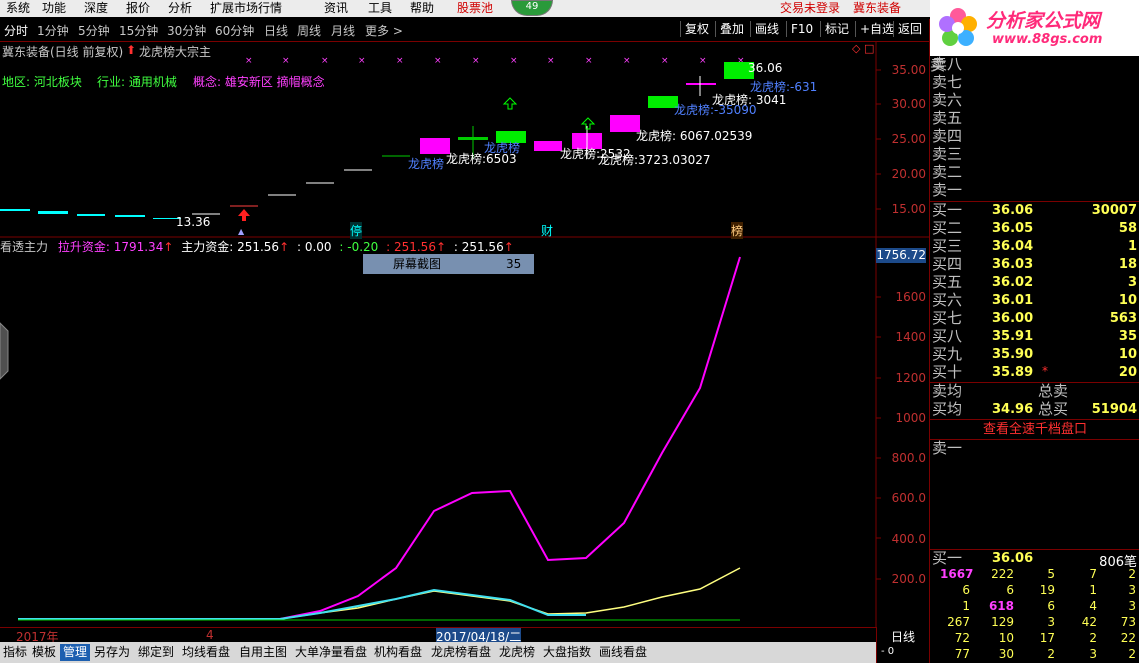 This screenshot has height=663, width=1139. Describe the element at coordinates (206, 652) in the screenshot. I see `tab-ma-view: 均线看盘` at that location.